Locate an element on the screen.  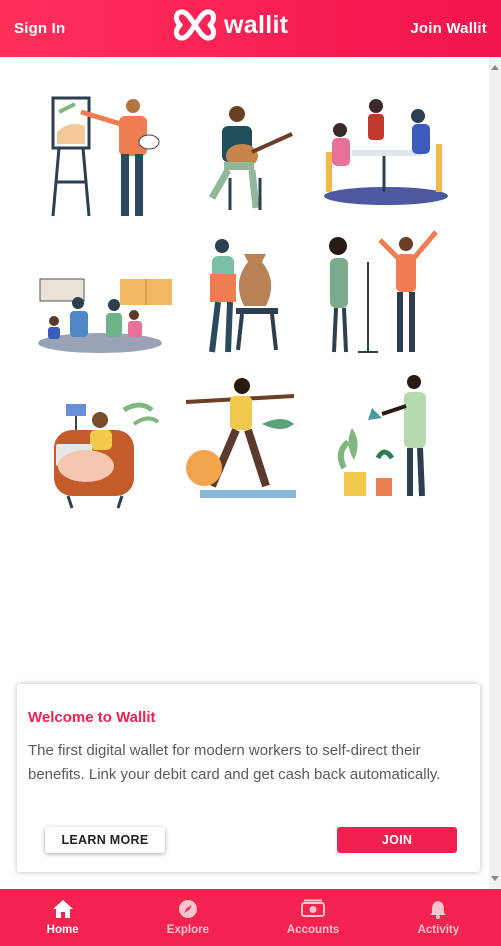
sign-in-link: Sign In is located at coordinates (39, 28).